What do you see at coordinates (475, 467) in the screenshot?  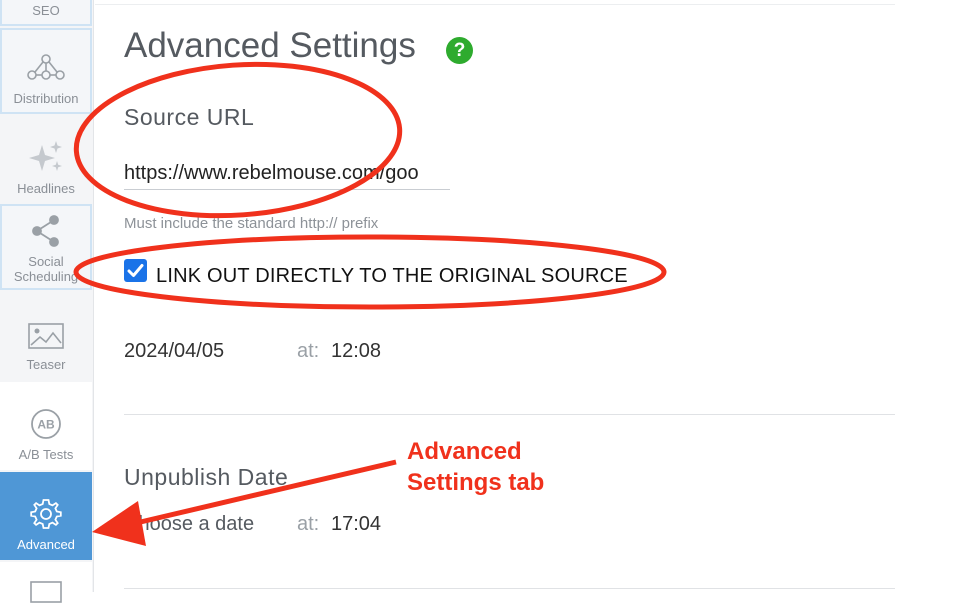 I see `annotation-label: Advanced Settings tab` at bounding box center [475, 467].